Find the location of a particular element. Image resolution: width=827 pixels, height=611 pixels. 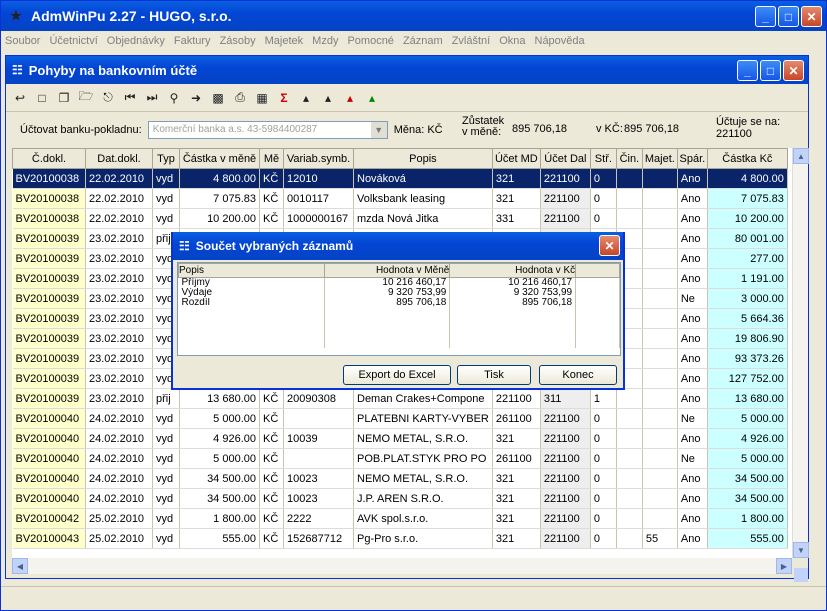

menu-item: Faktury is located at coordinates (192, 41).